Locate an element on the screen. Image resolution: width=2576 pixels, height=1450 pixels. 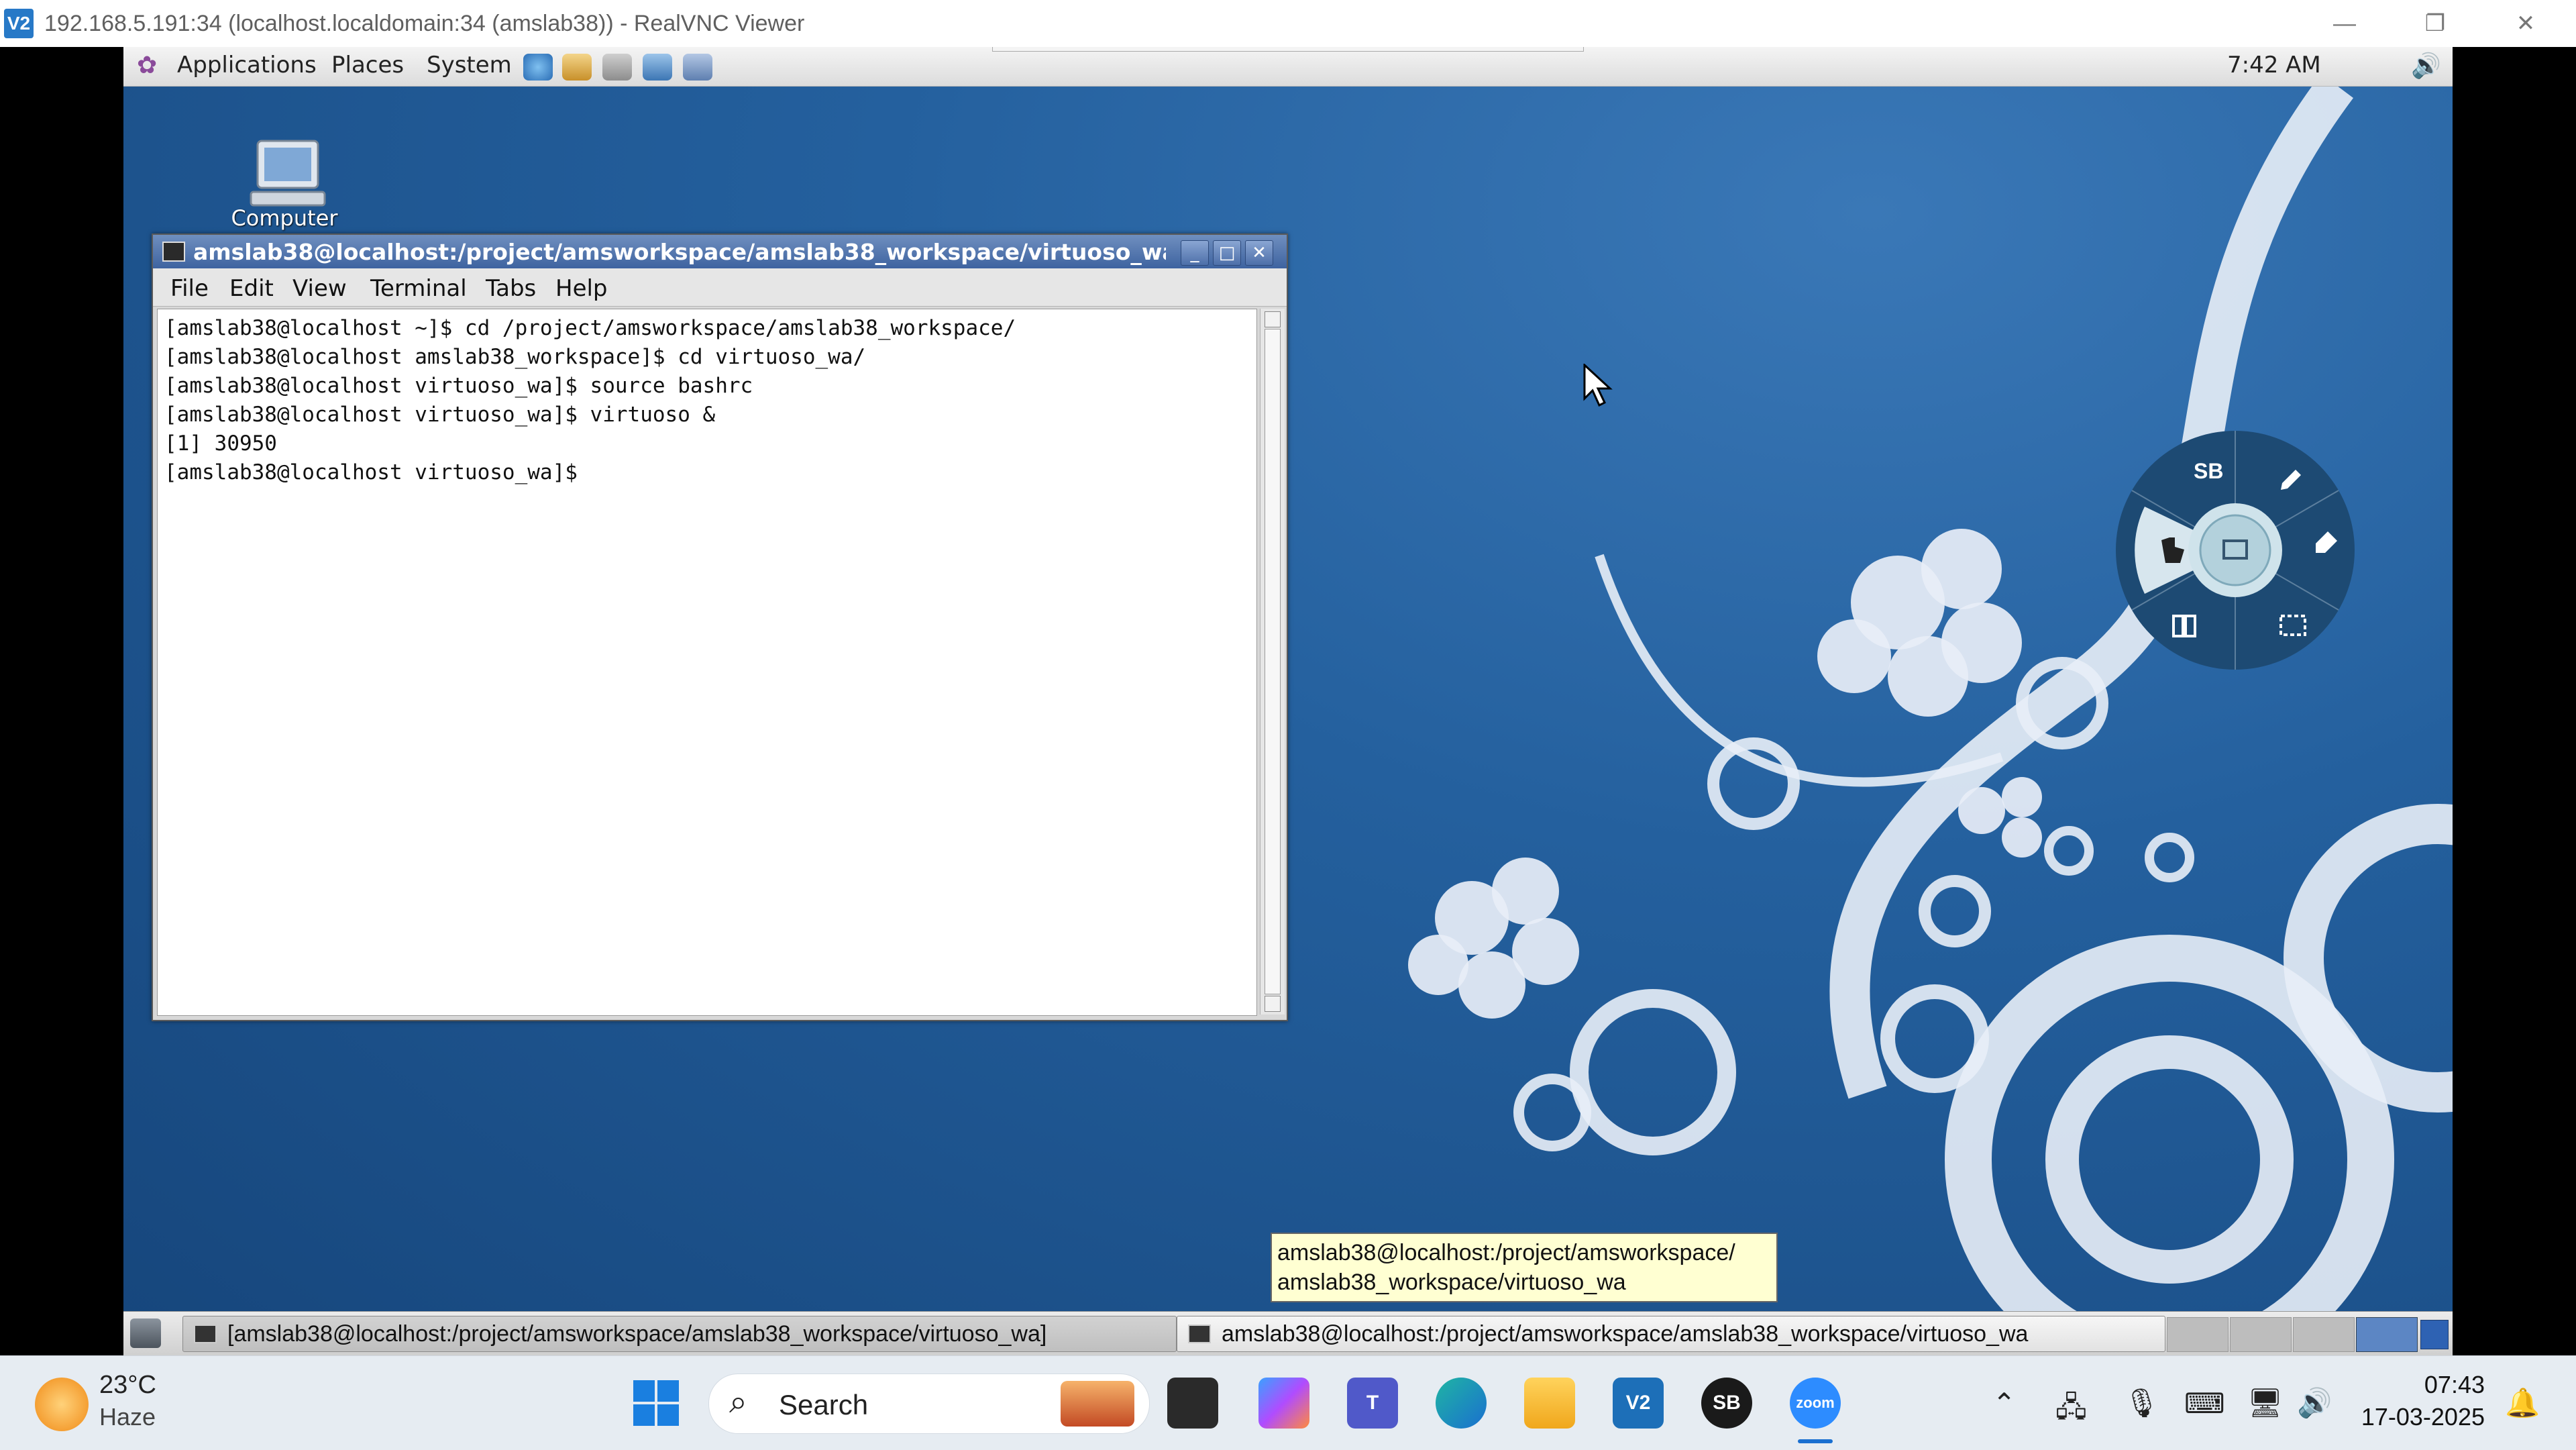
scrollbar-thumb is located at coordinates (1273, 661).